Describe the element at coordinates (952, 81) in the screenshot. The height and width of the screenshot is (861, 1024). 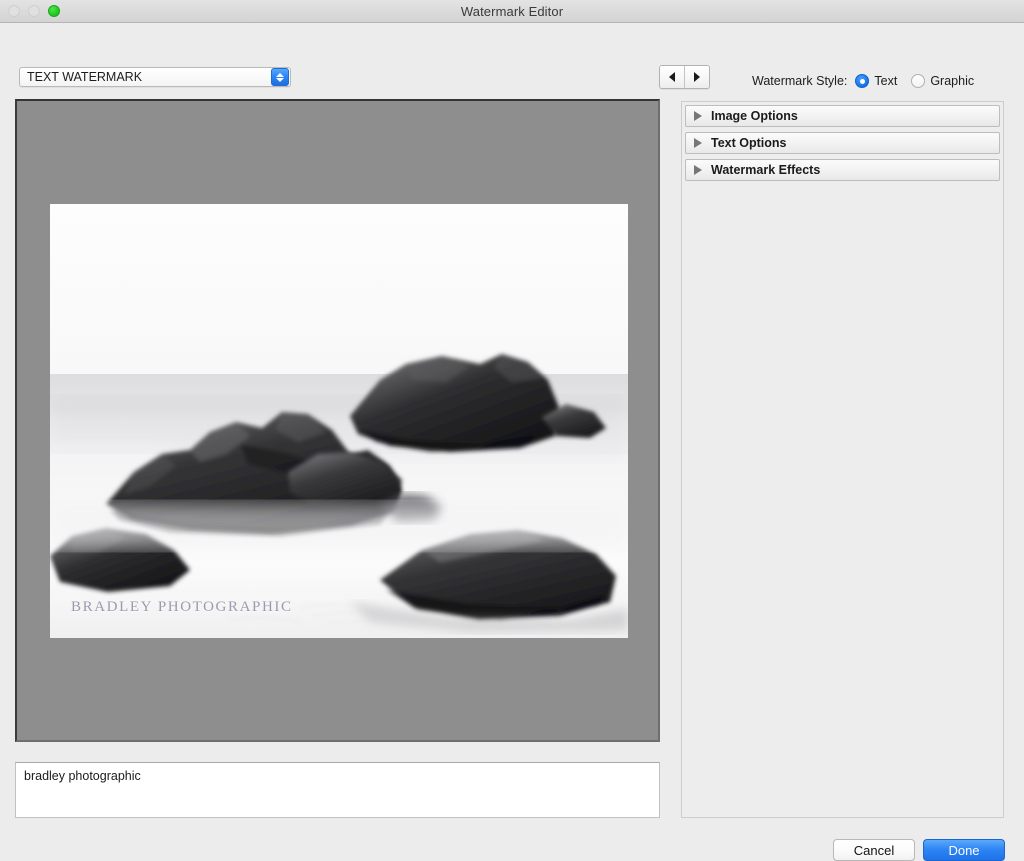
I see `radio-label-graphic: Graphic` at that location.